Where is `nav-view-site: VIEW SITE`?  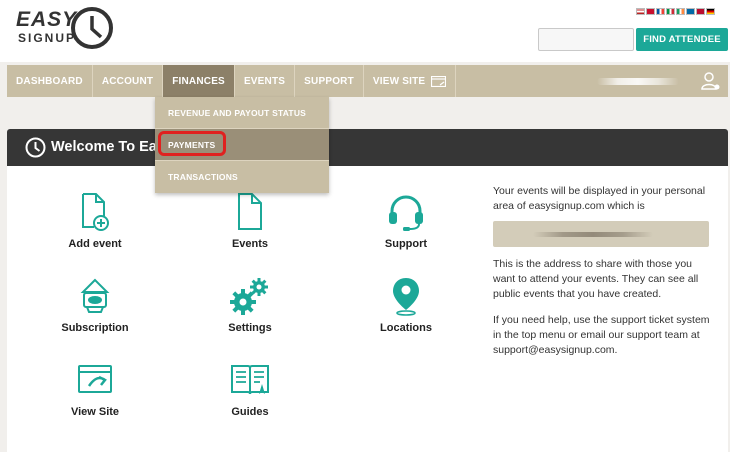 nav-view-site: VIEW SITE is located at coordinates (410, 81).